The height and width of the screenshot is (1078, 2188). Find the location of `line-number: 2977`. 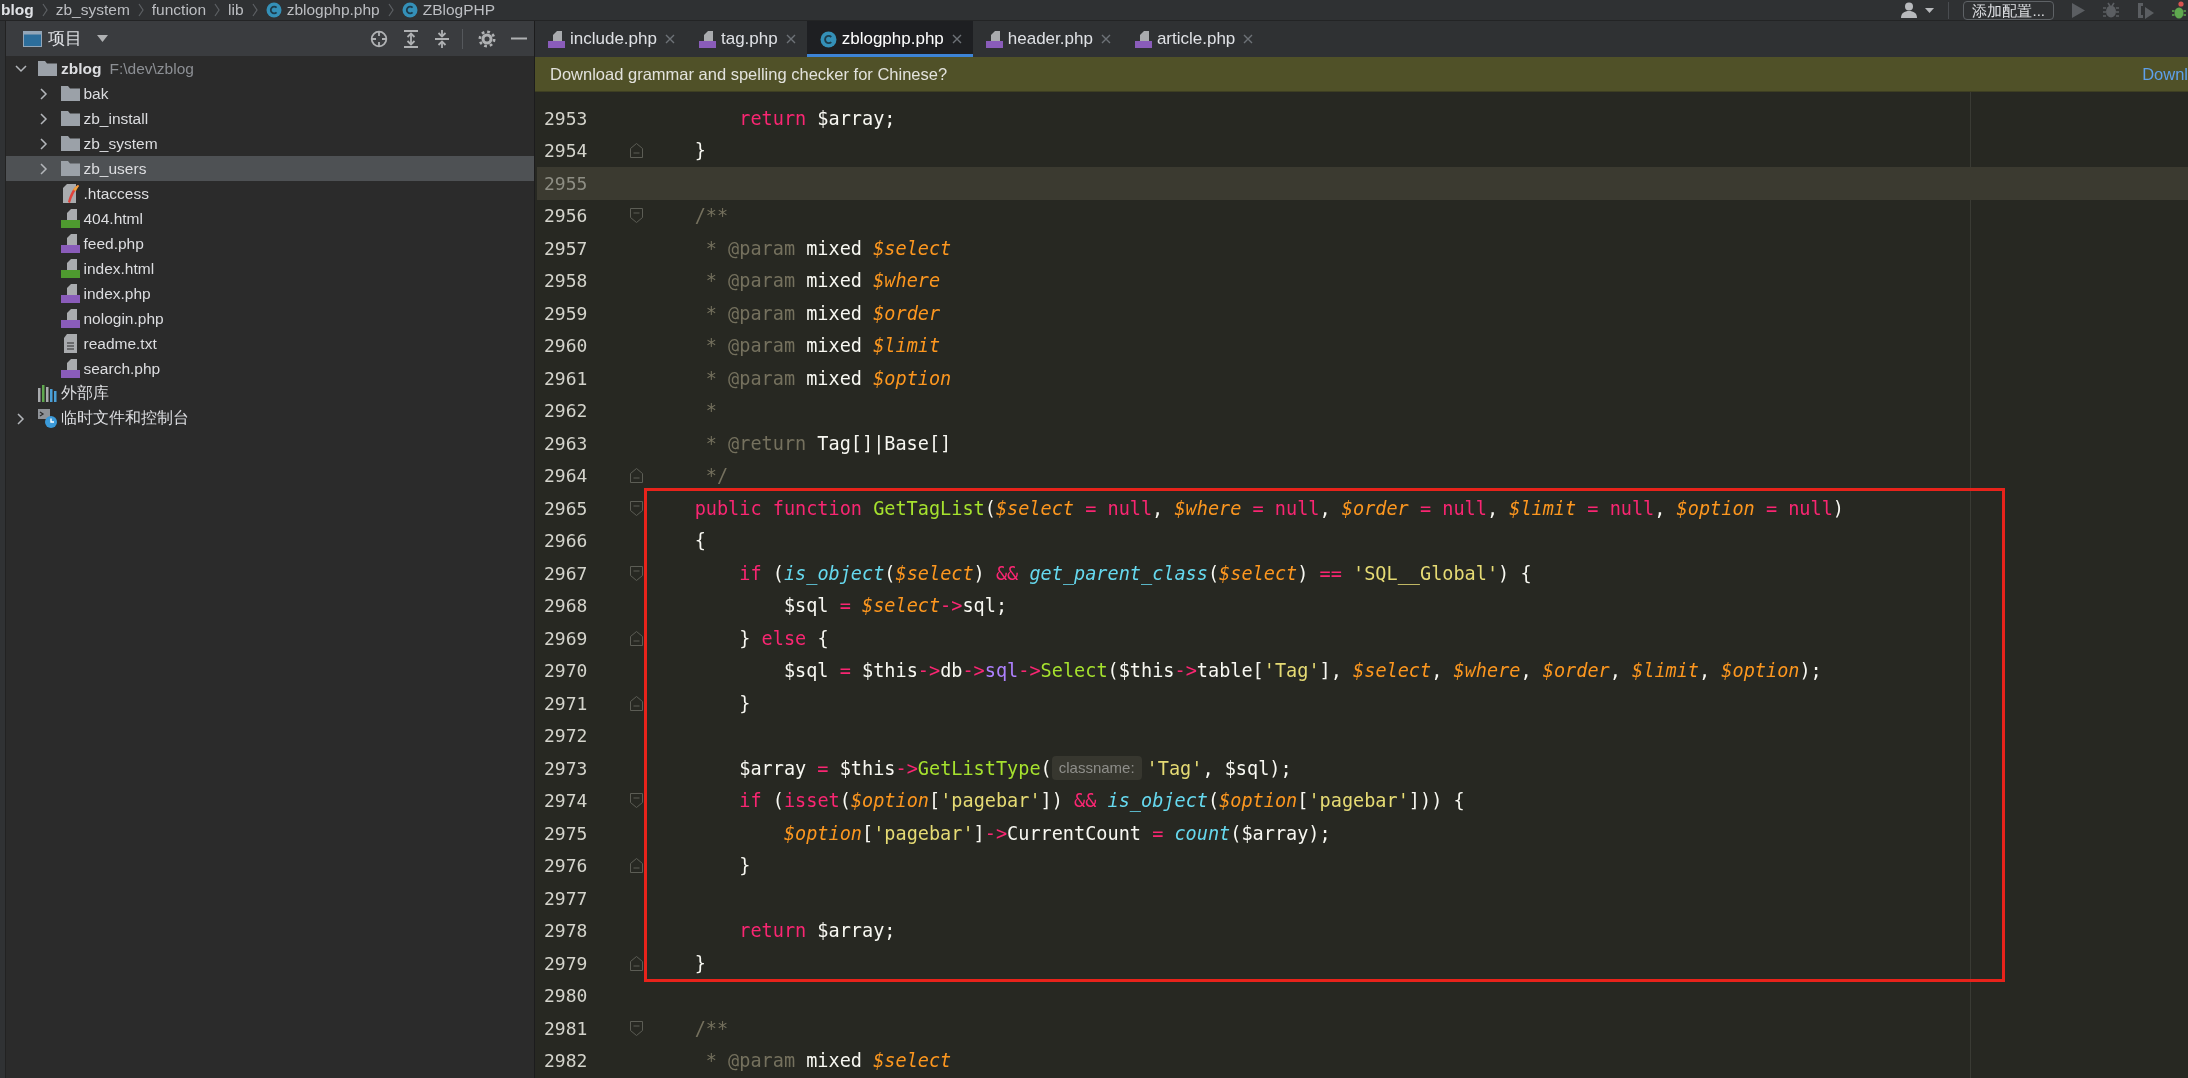

line-number: 2977 is located at coordinates (566, 898).